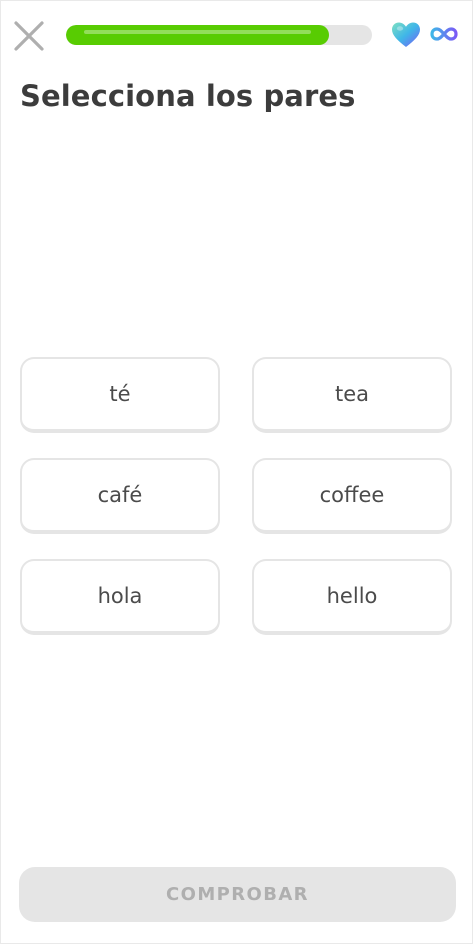 The width and height of the screenshot is (473, 944). I want to click on check-button: COMPROBAR, so click(237, 894).